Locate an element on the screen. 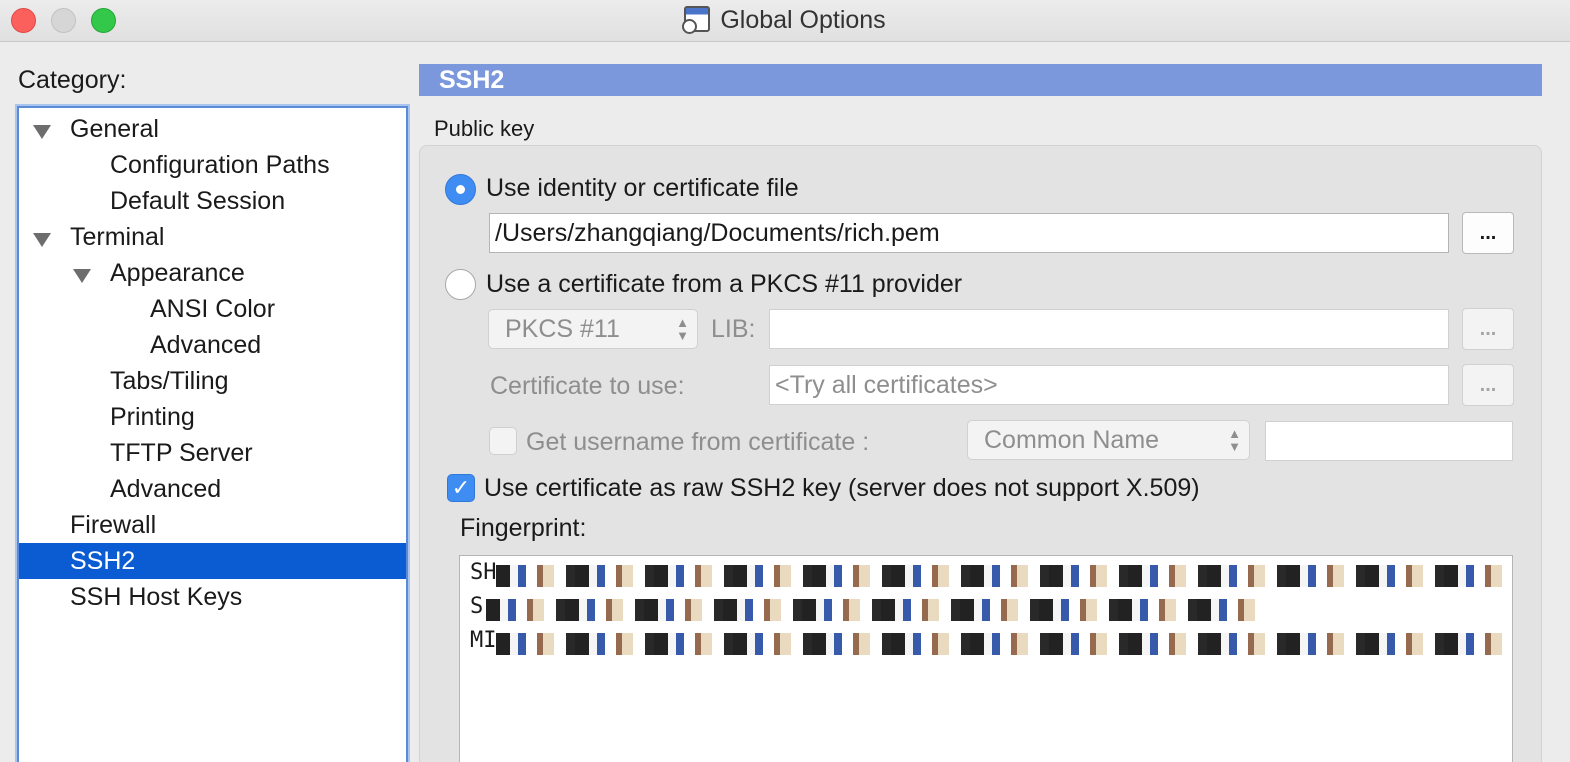 Image resolution: width=1570 pixels, height=762 pixels. tree-item-terminal: Terminal is located at coordinates (212, 237).